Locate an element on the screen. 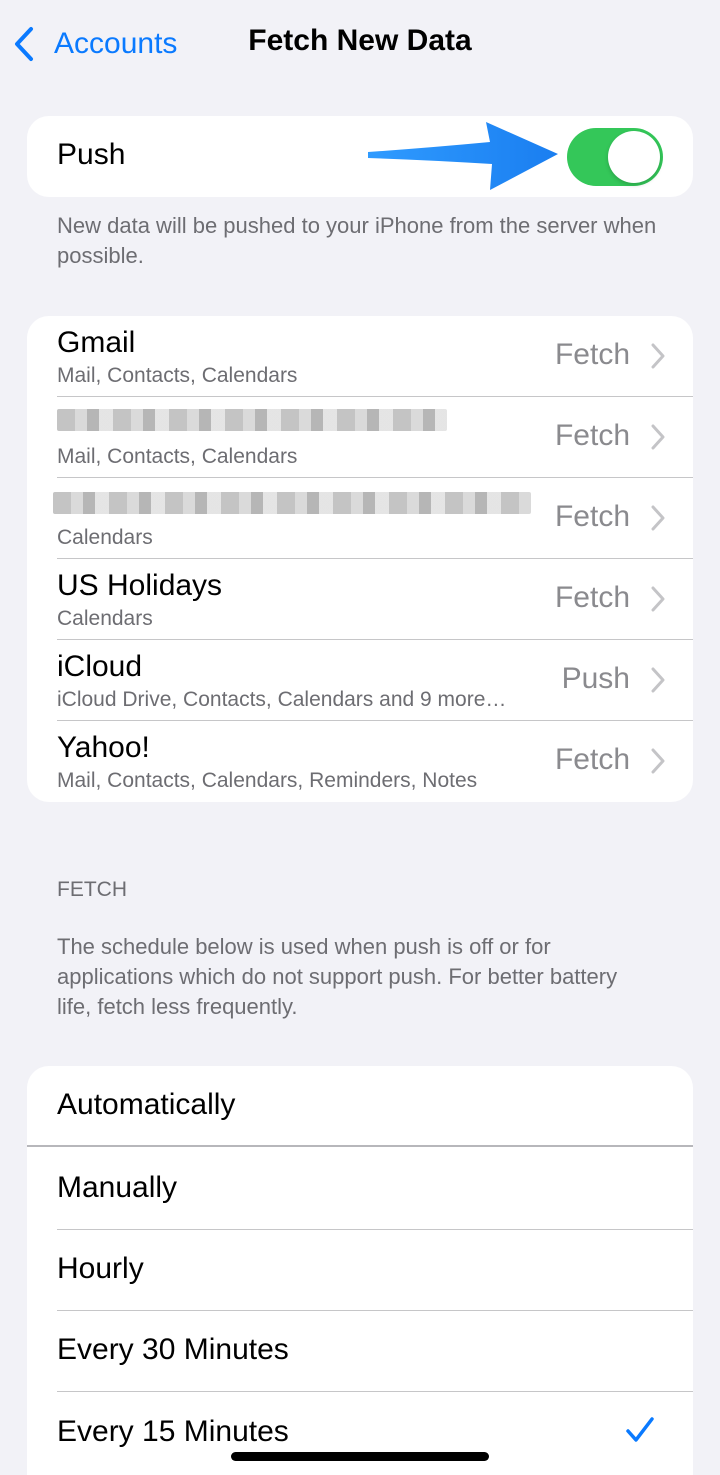 This screenshot has width=720, height=1475. account-name: US Holidays is located at coordinates (140, 585).